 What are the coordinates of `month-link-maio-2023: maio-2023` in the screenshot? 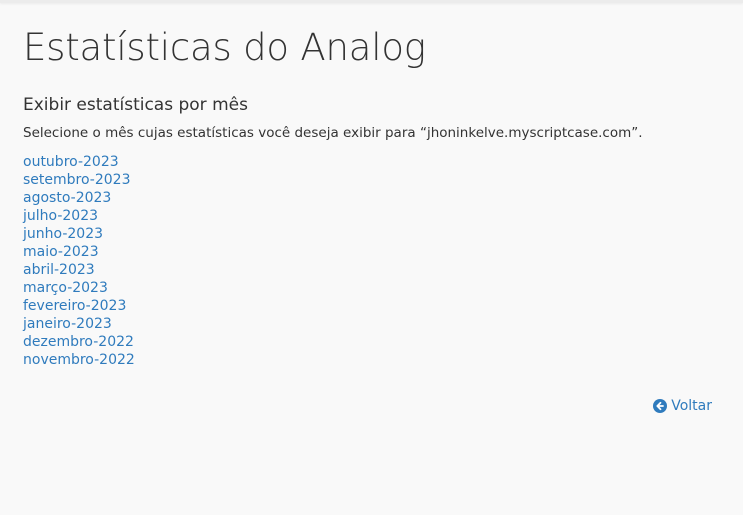 It's located at (61, 252).